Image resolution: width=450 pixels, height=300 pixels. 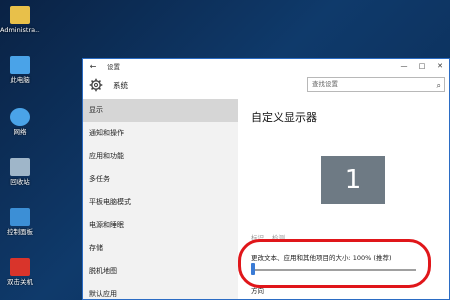 What do you see at coordinates (20, 232) in the screenshot?
I see `desktop-icon-label: 控制面板` at bounding box center [20, 232].